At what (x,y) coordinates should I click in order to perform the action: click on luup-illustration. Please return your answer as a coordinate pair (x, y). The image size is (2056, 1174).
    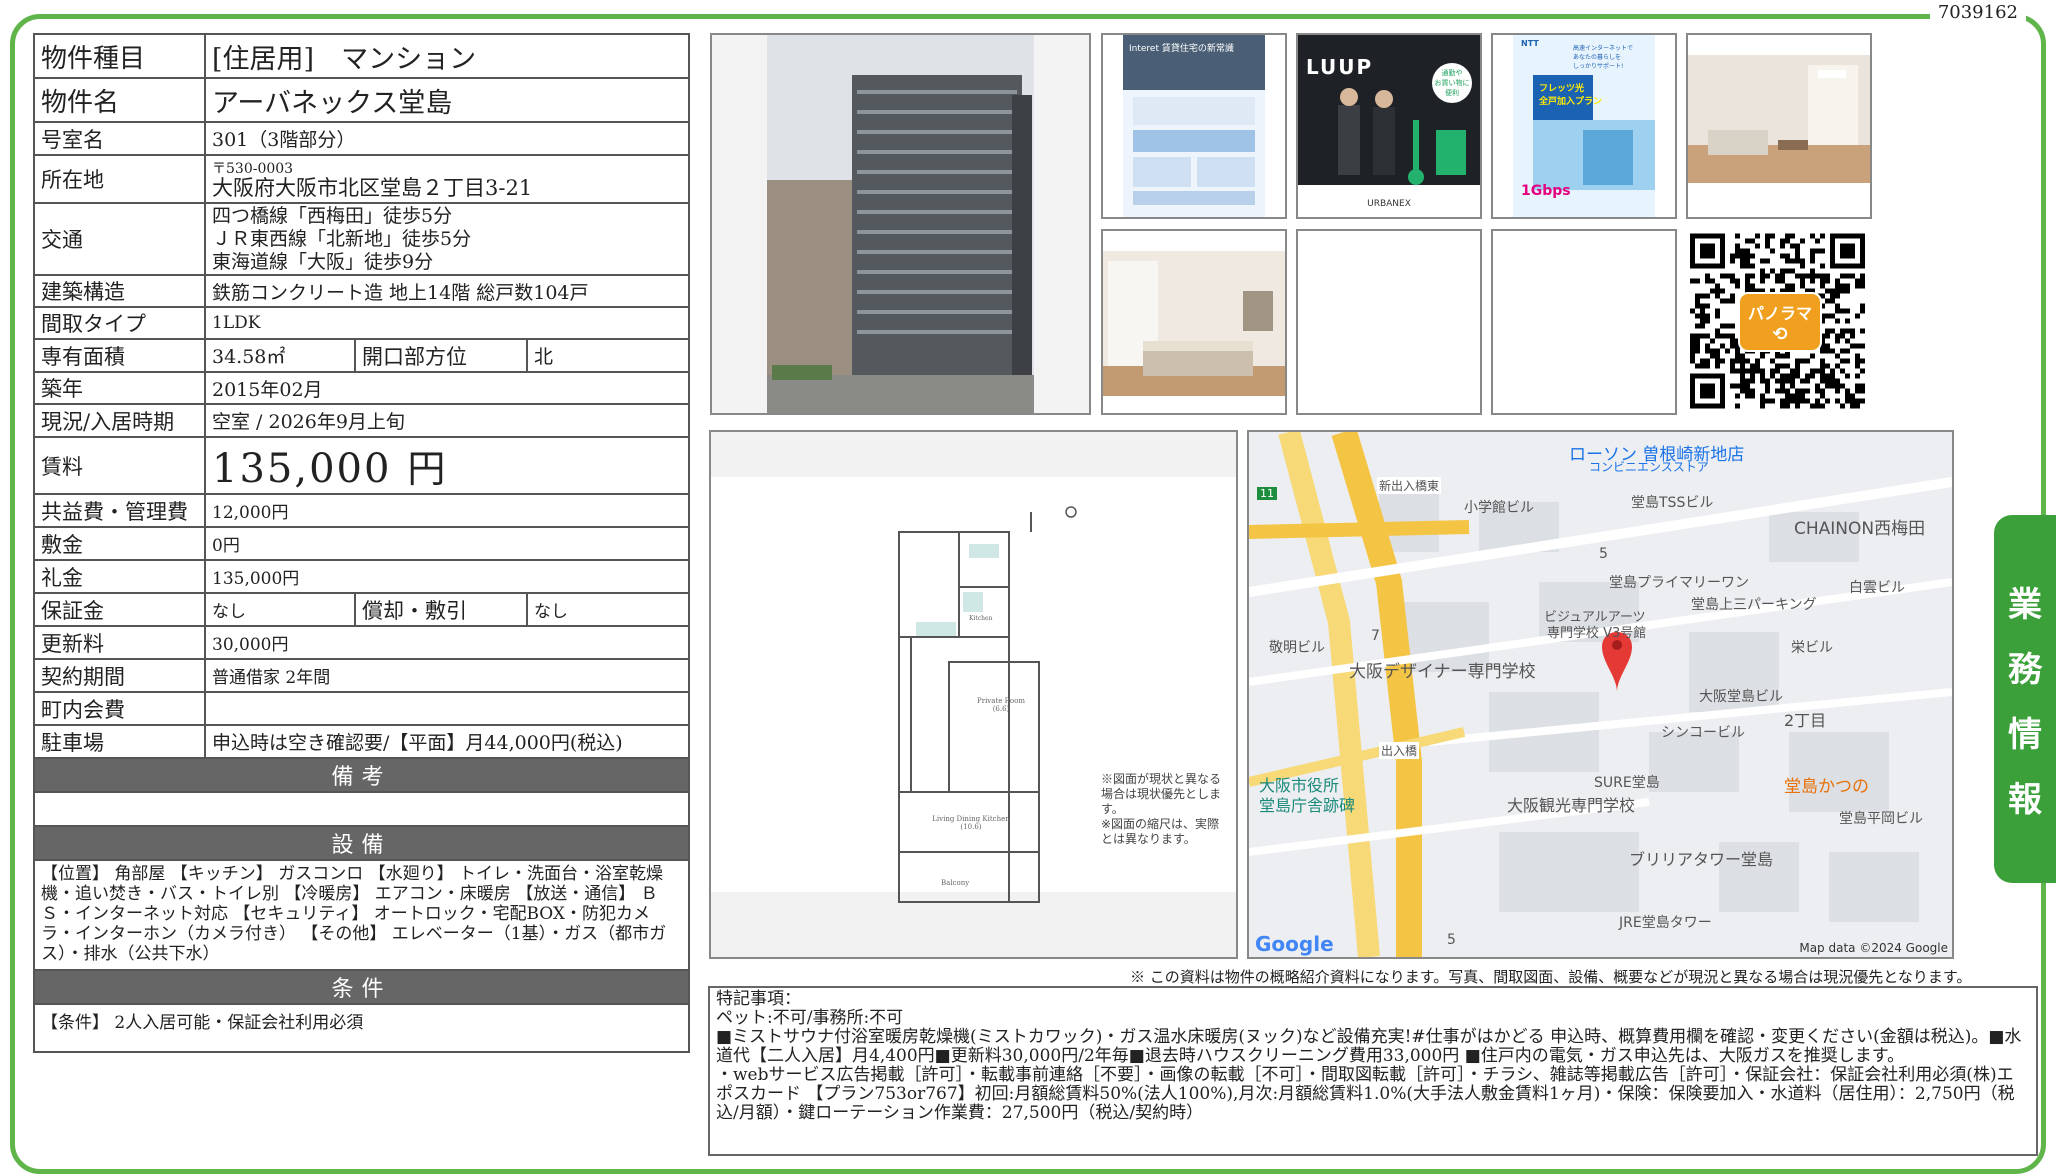
    Looking at the image, I should click on (1389, 152).